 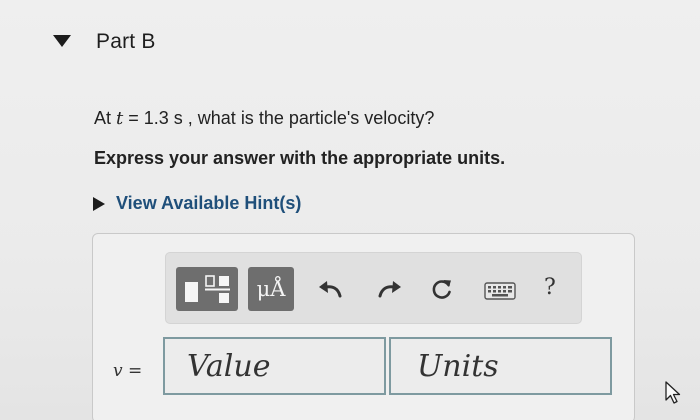 I want to click on units-input: Units, so click(x=500, y=366).